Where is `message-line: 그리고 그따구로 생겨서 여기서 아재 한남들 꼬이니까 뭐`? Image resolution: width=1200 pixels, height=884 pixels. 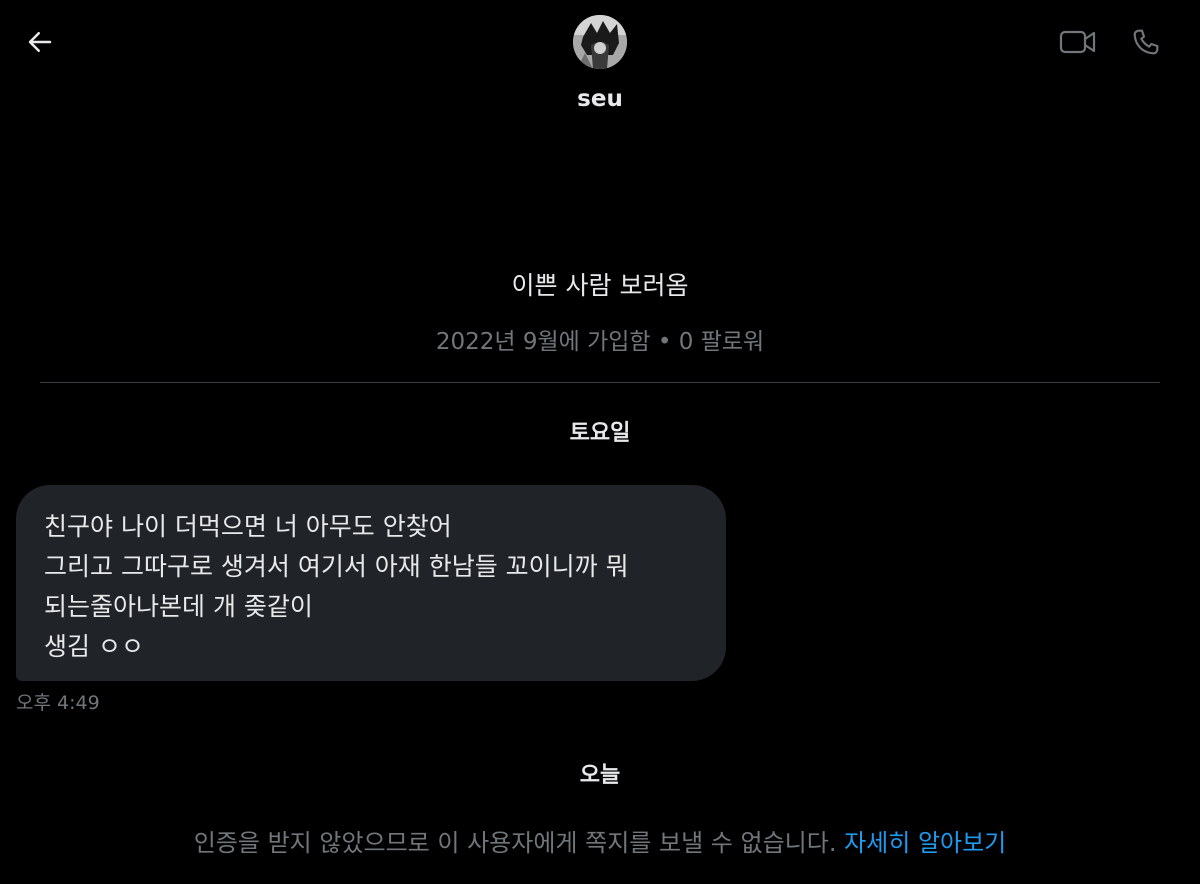
message-line: 그리고 그따구로 생겨서 여기서 아재 한남들 꼬이니까 뭐 is located at coordinates (336, 566).